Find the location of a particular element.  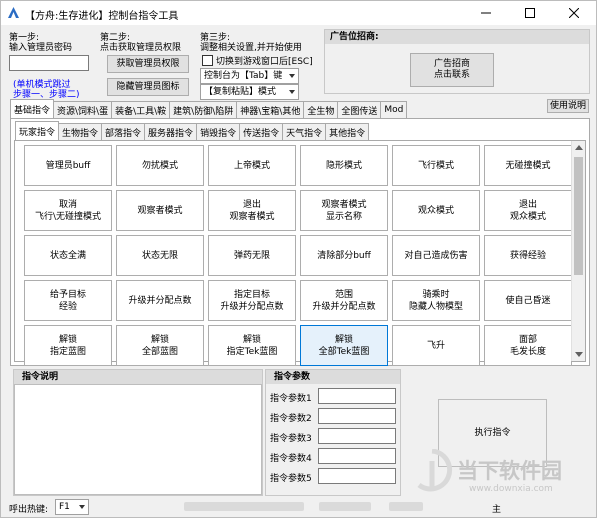

sub-tab: 生物指令 is located at coordinates (80, 131).